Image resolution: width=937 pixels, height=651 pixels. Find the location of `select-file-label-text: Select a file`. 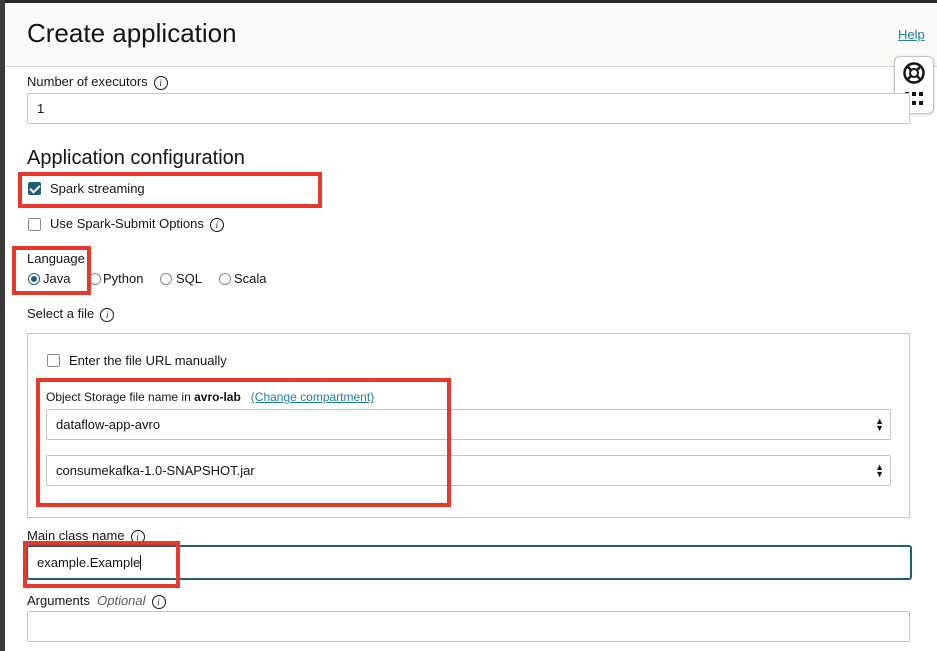

select-file-label-text: Select a file is located at coordinates (61, 313).